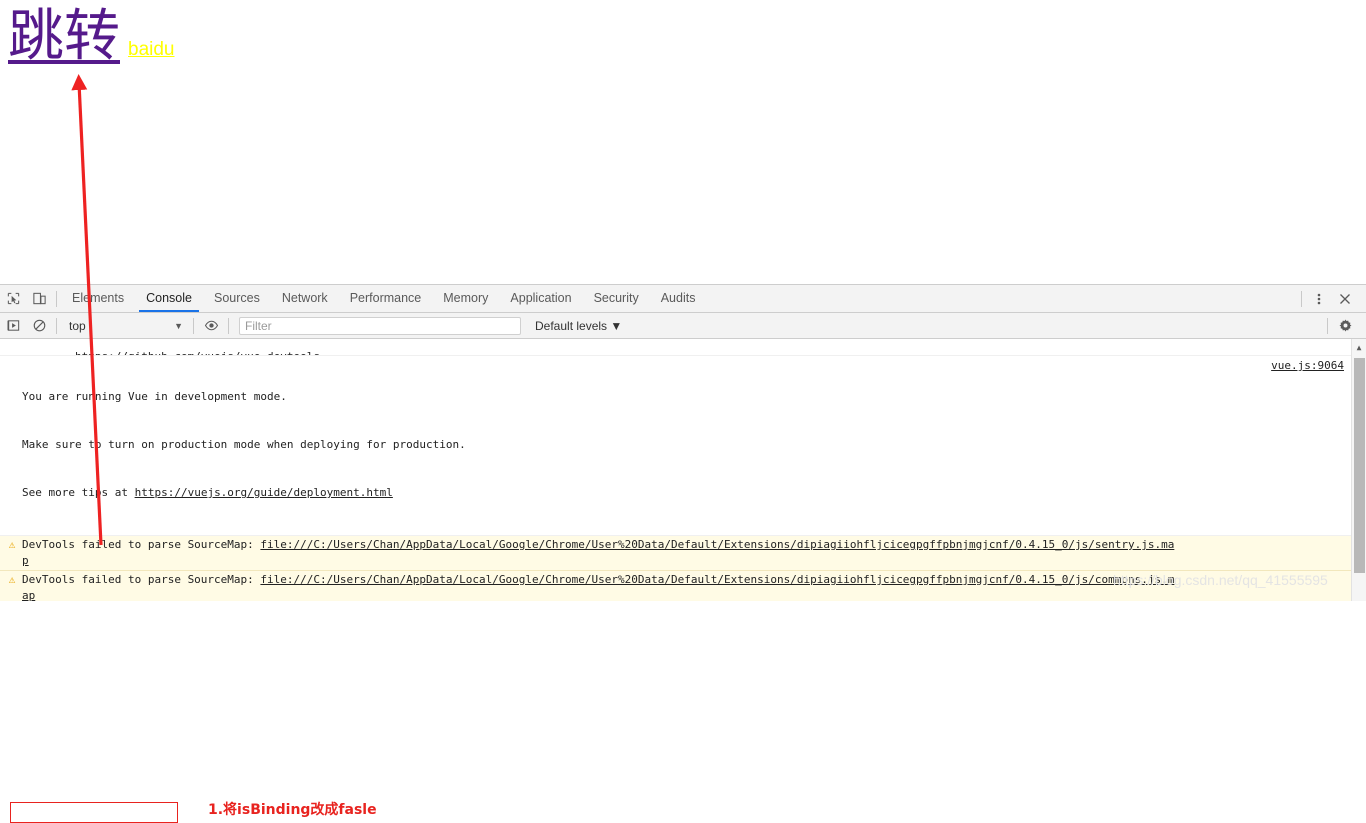 This screenshot has height=823, width=1366. Describe the element at coordinates (98, 298) in the screenshot. I see `tab-elements: Elements` at that location.